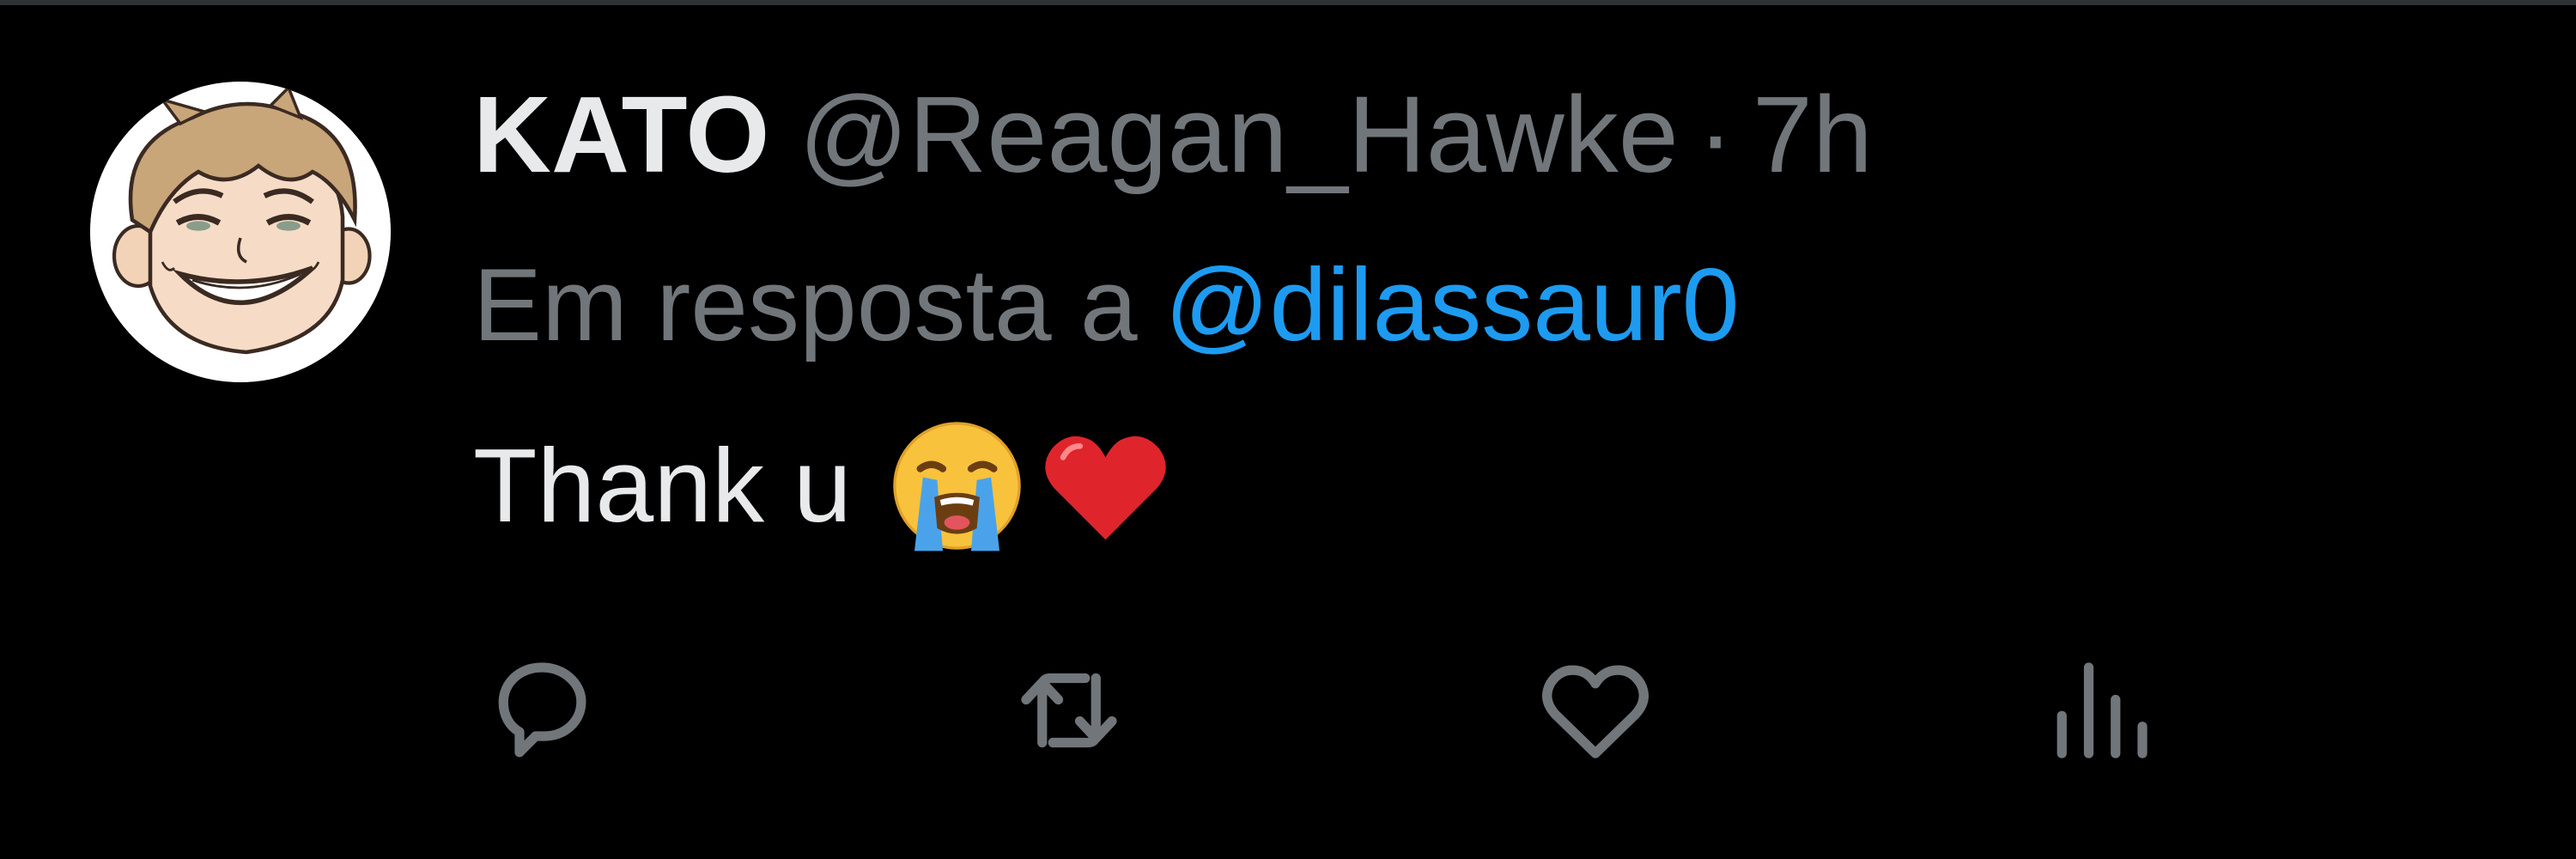 This screenshot has height=859, width=2576. I want to click on red-heart-emoji-icon, so click(1105, 486).